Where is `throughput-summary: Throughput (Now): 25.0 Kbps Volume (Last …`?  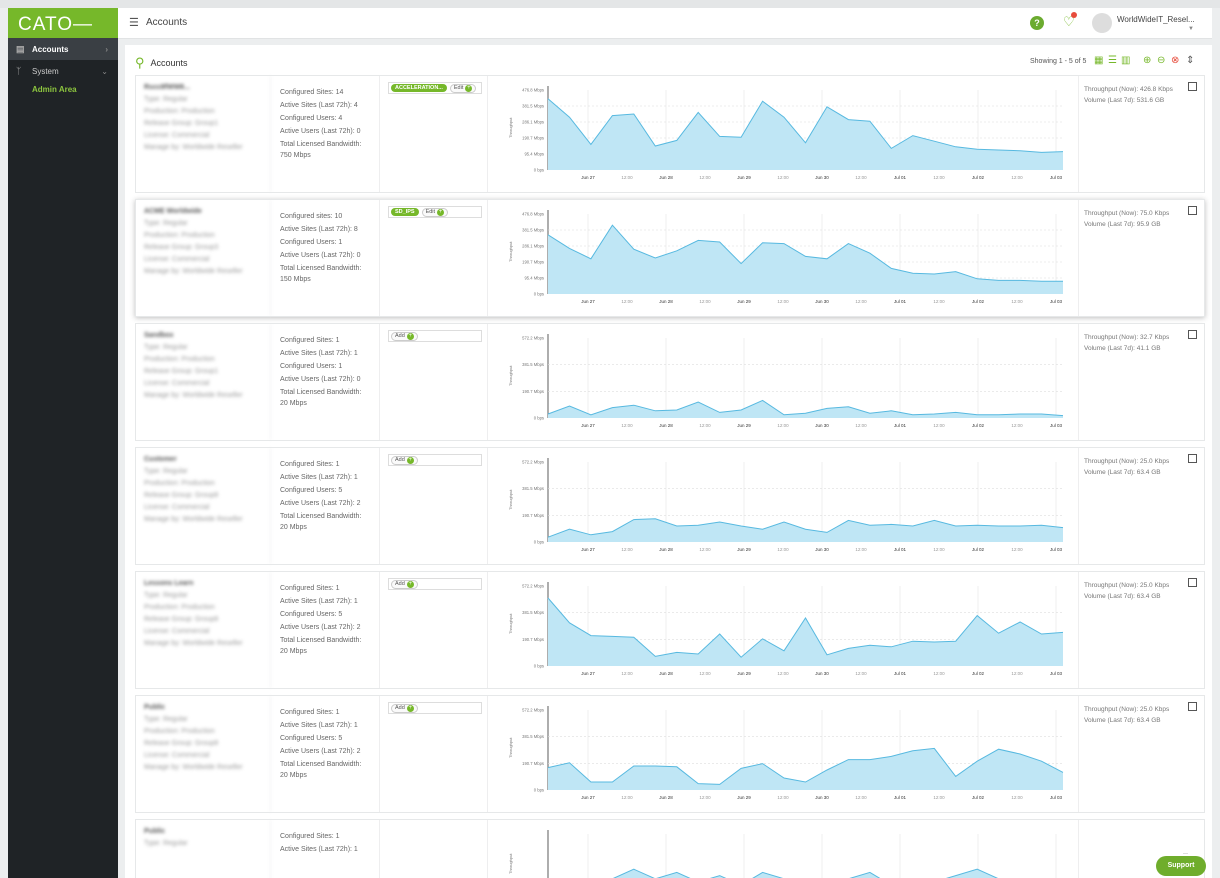
throughput-summary: Throughput (Now): 25.0 Kbps Volume (Last … is located at coordinates (1141, 754).